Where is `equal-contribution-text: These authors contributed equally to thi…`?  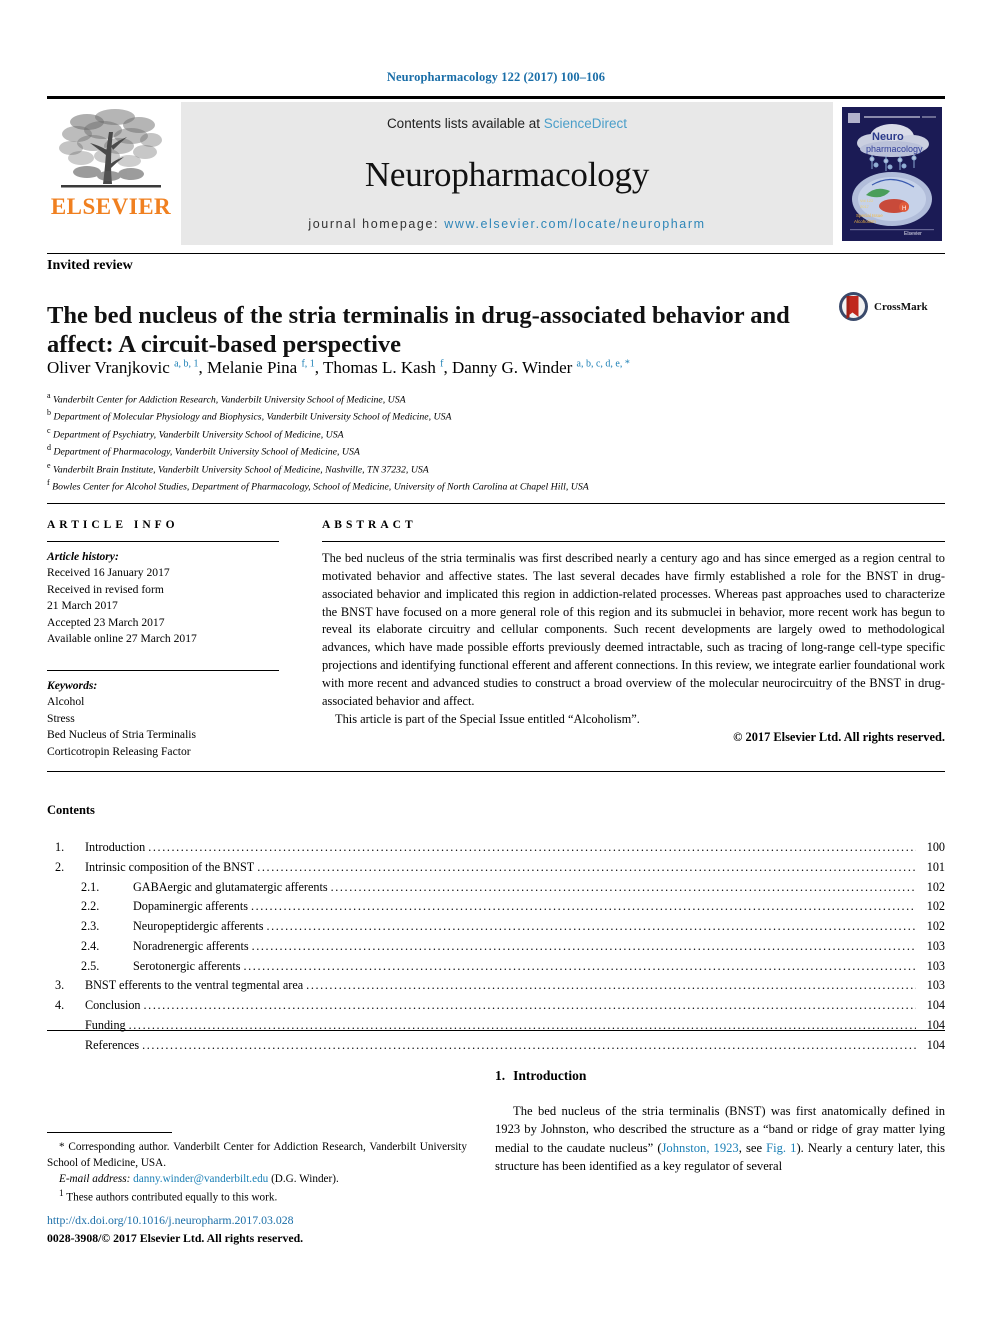 equal-contribution-text: These authors contributed equally to thi… is located at coordinates (172, 1197).